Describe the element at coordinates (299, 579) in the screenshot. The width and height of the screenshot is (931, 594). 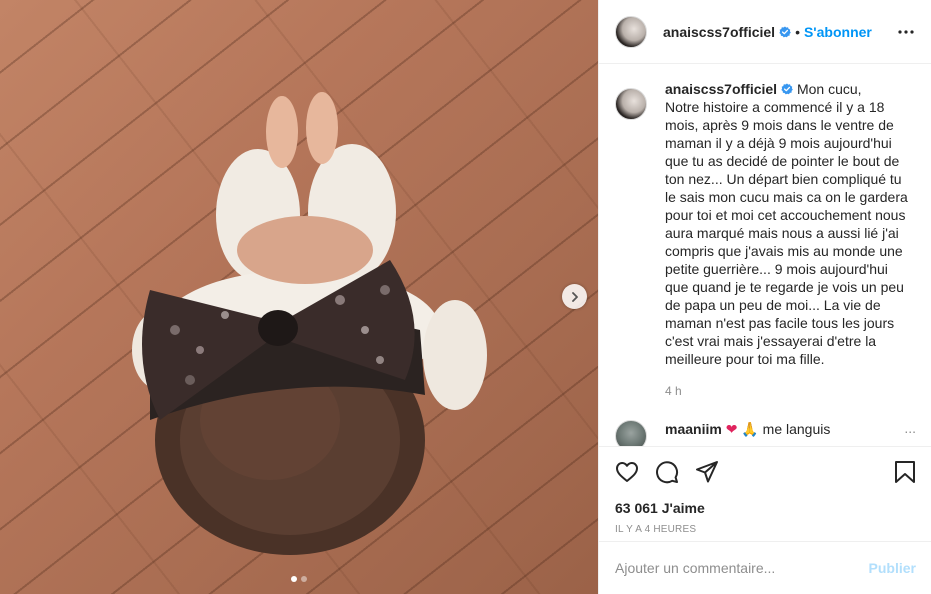
I see `carousel-indicator` at that location.